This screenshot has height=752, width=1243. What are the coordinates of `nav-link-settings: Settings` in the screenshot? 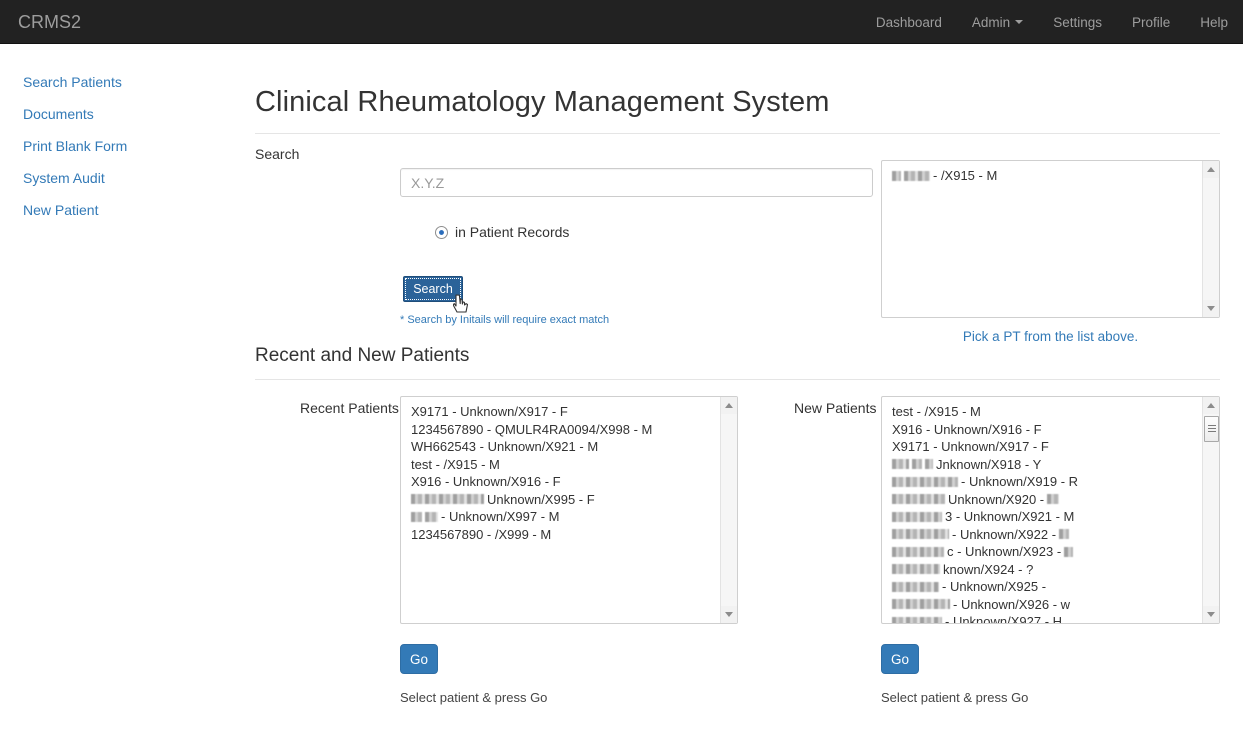 It's located at (1077, 22).